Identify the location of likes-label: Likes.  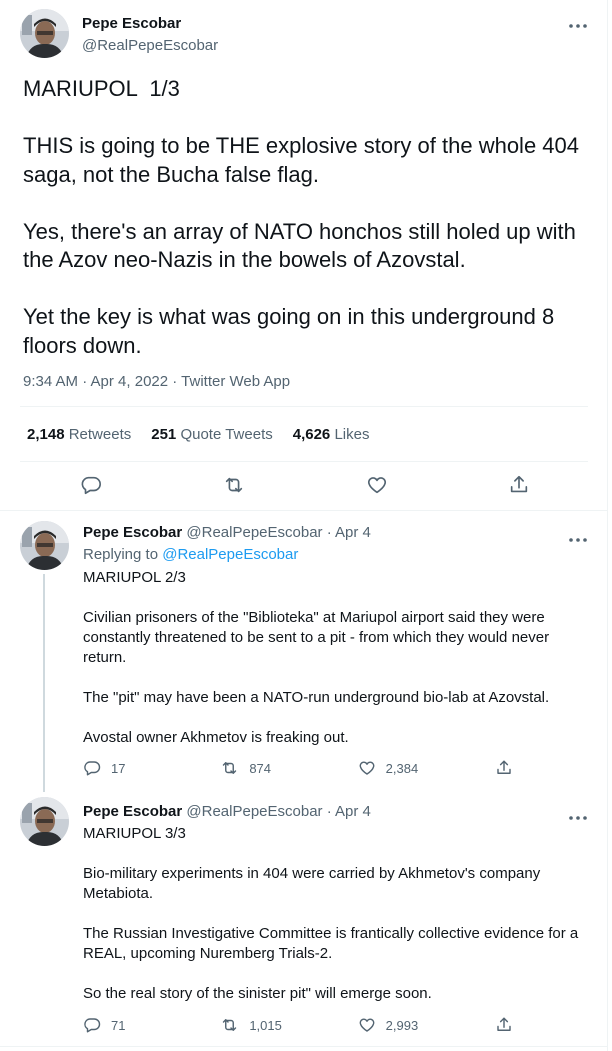
(352, 434).